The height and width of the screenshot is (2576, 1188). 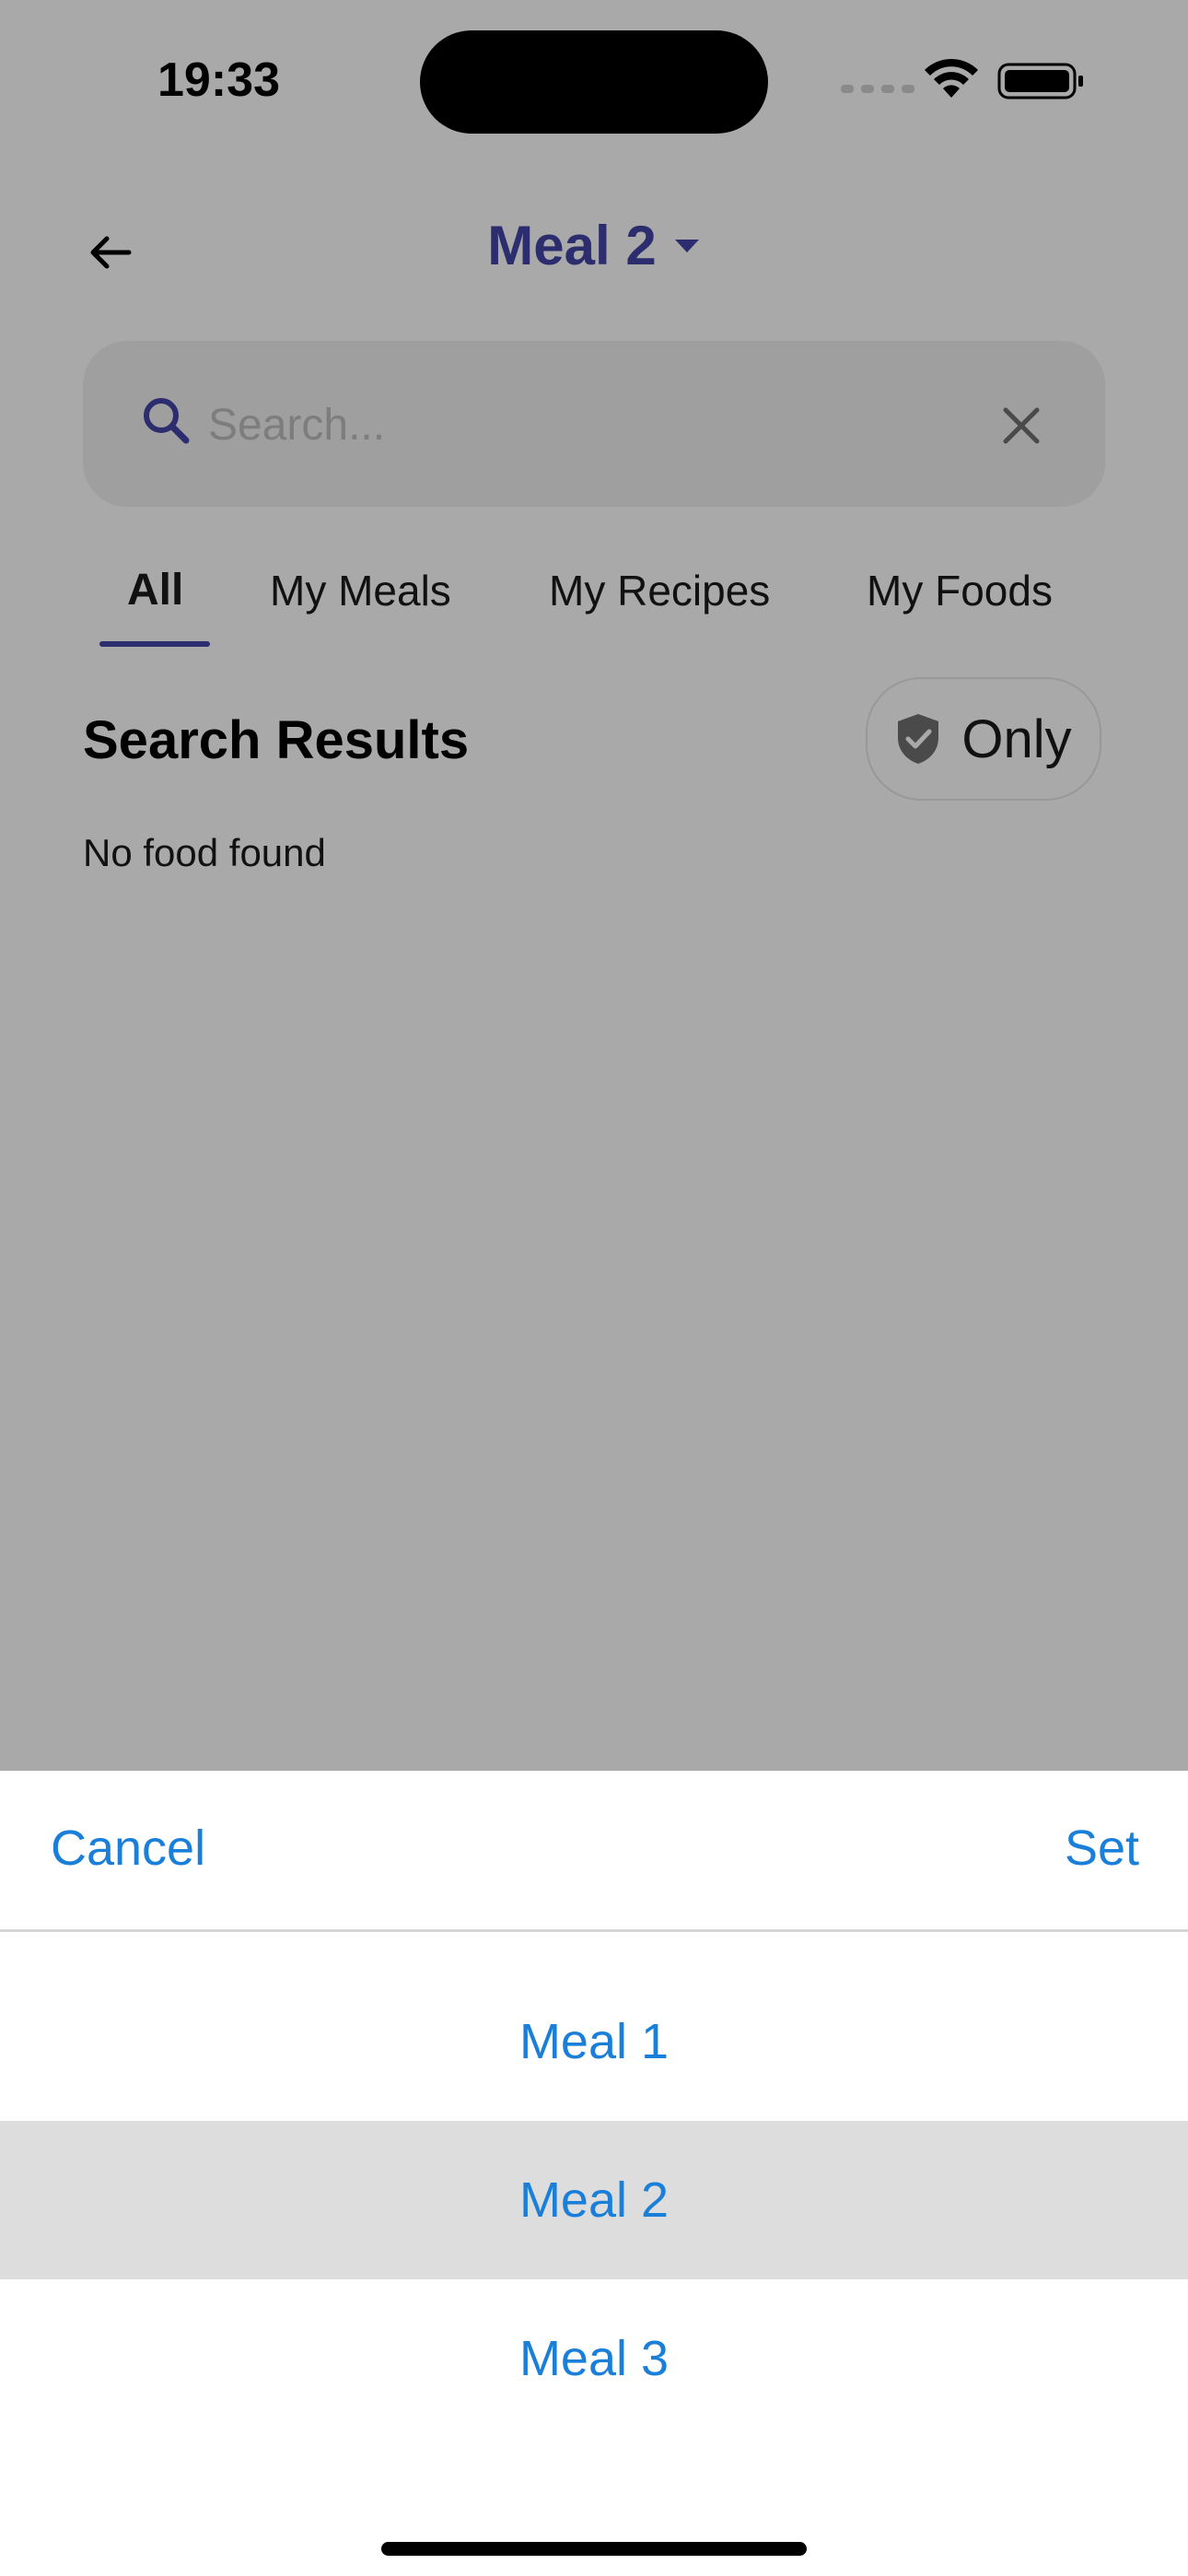 I want to click on picker-option-meal-3: Meal 3, so click(x=594, y=2358).